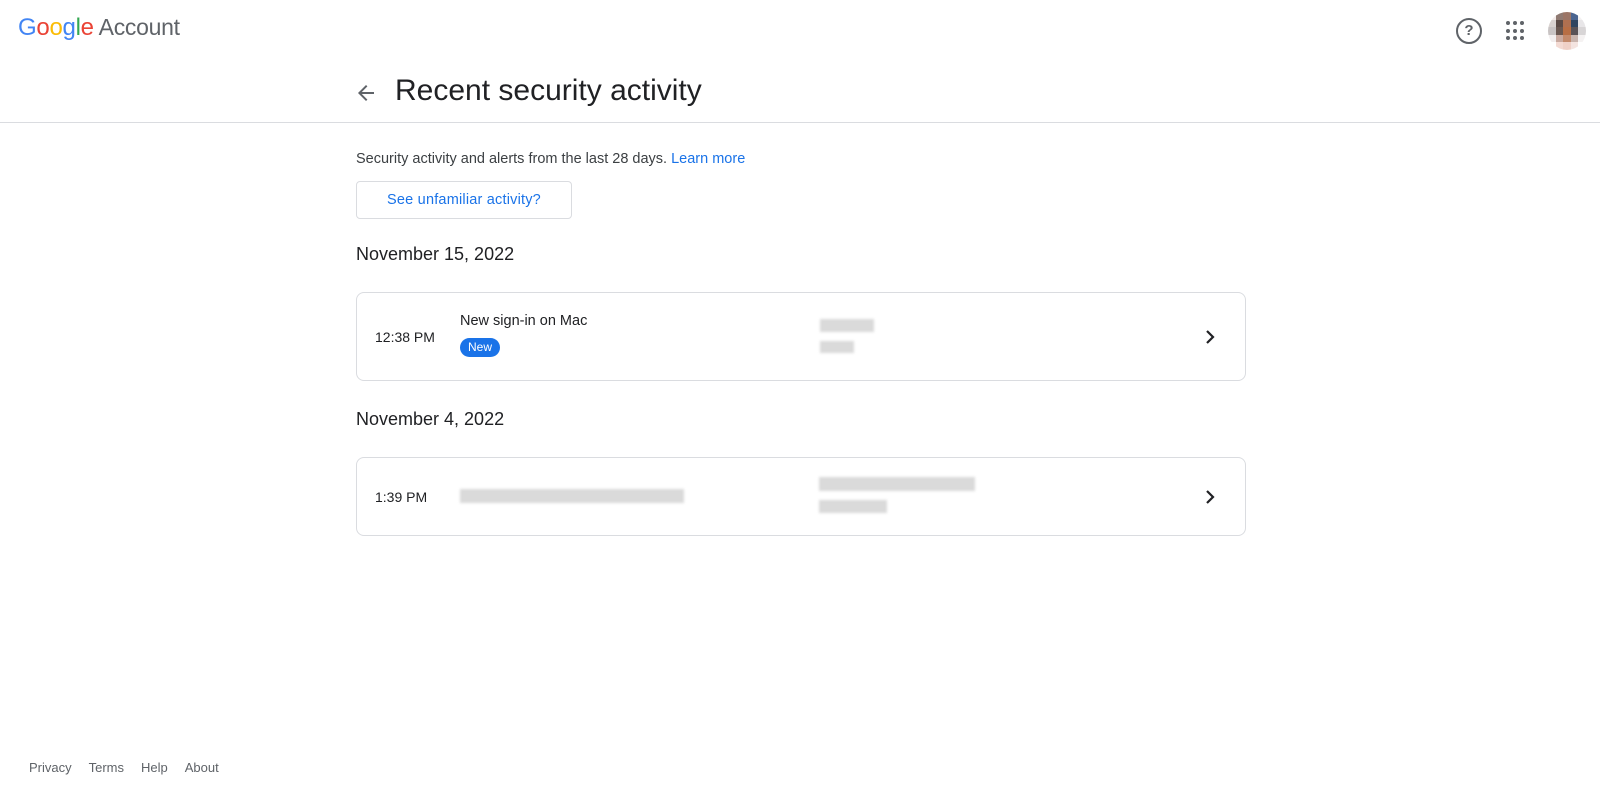  Describe the element at coordinates (202, 767) in the screenshot. I see `footer-link-about: About` at that location.